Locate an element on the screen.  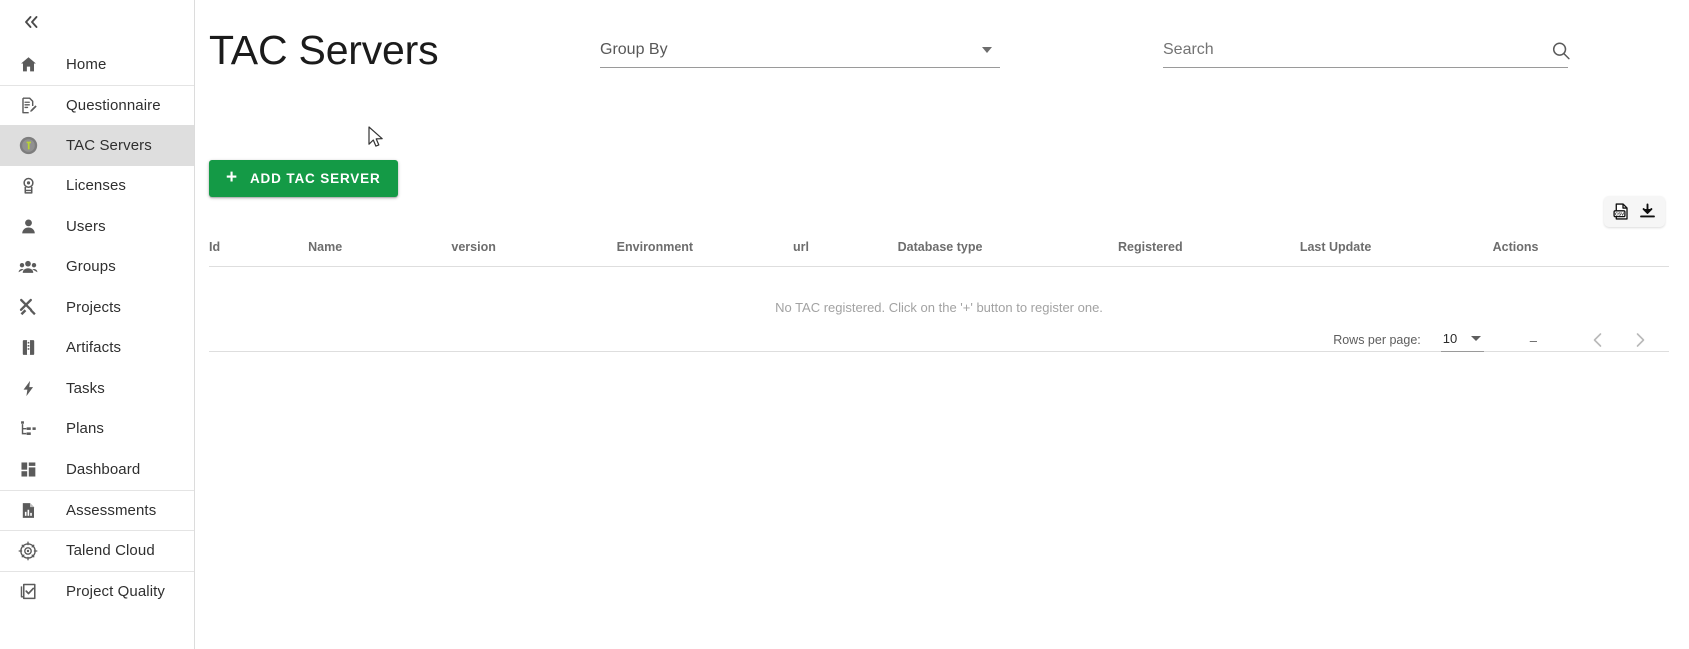
sidebar-item-label: Assessments is located at coordinates (111, 510).